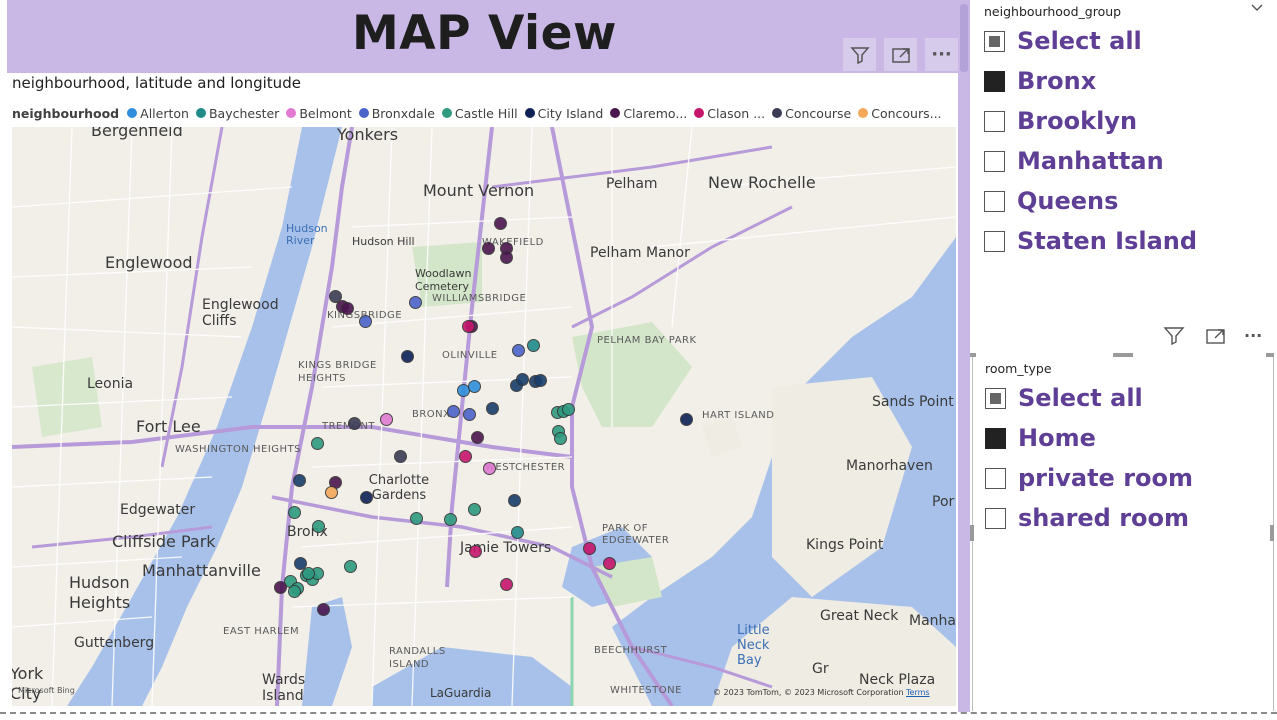 Image resolution: width=1277 pixels, height=720 pixels. What do you see at coordinates (964, 356) in the screenshot?
I see `canvas-scrollbar` at bounding box center [964, 356].